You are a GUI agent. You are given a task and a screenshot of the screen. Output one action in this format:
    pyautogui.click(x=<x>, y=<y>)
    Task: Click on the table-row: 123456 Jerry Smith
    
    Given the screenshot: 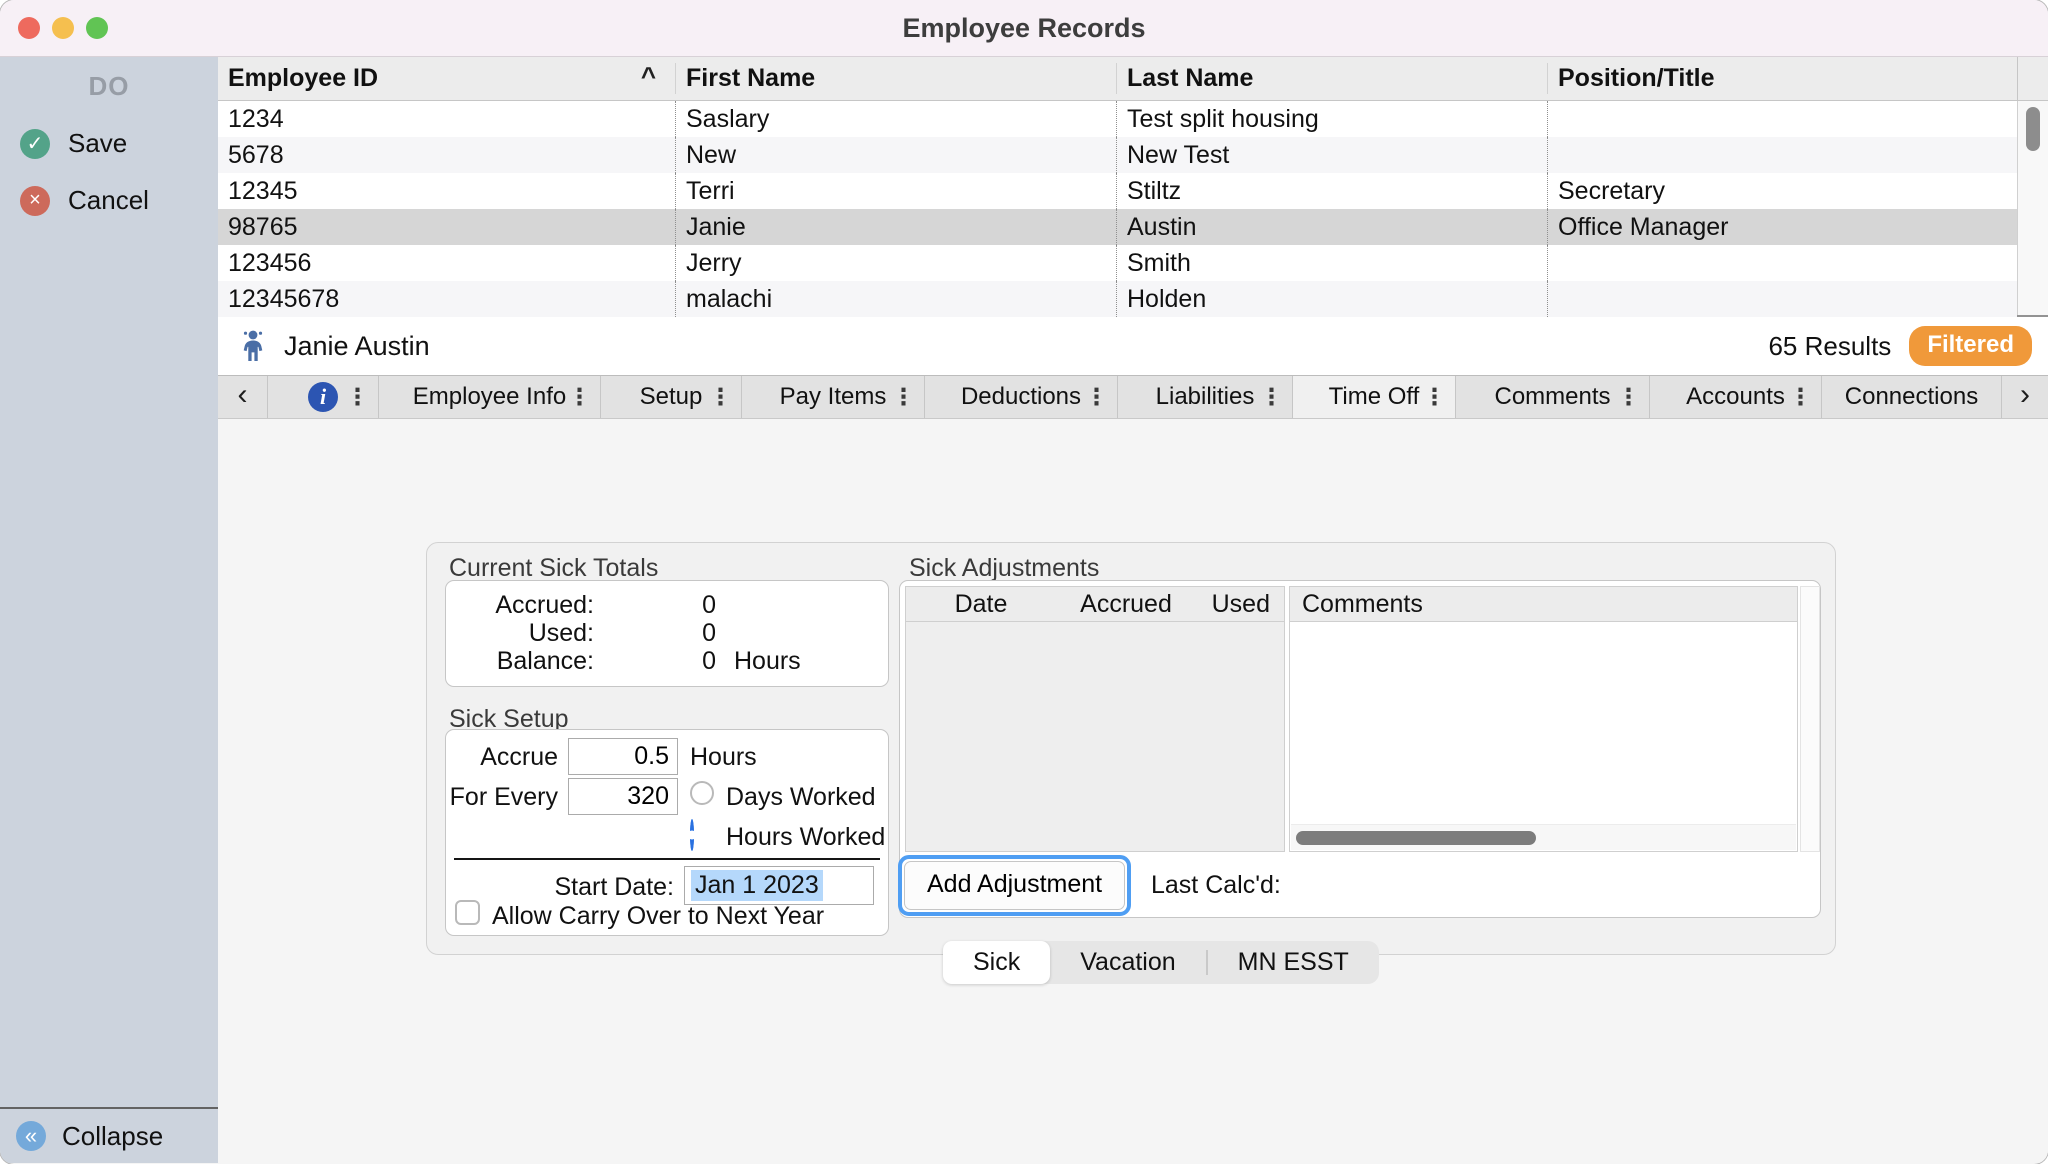 What is the action you would take?
    pyautogui.click(x=1117, y=263)
    